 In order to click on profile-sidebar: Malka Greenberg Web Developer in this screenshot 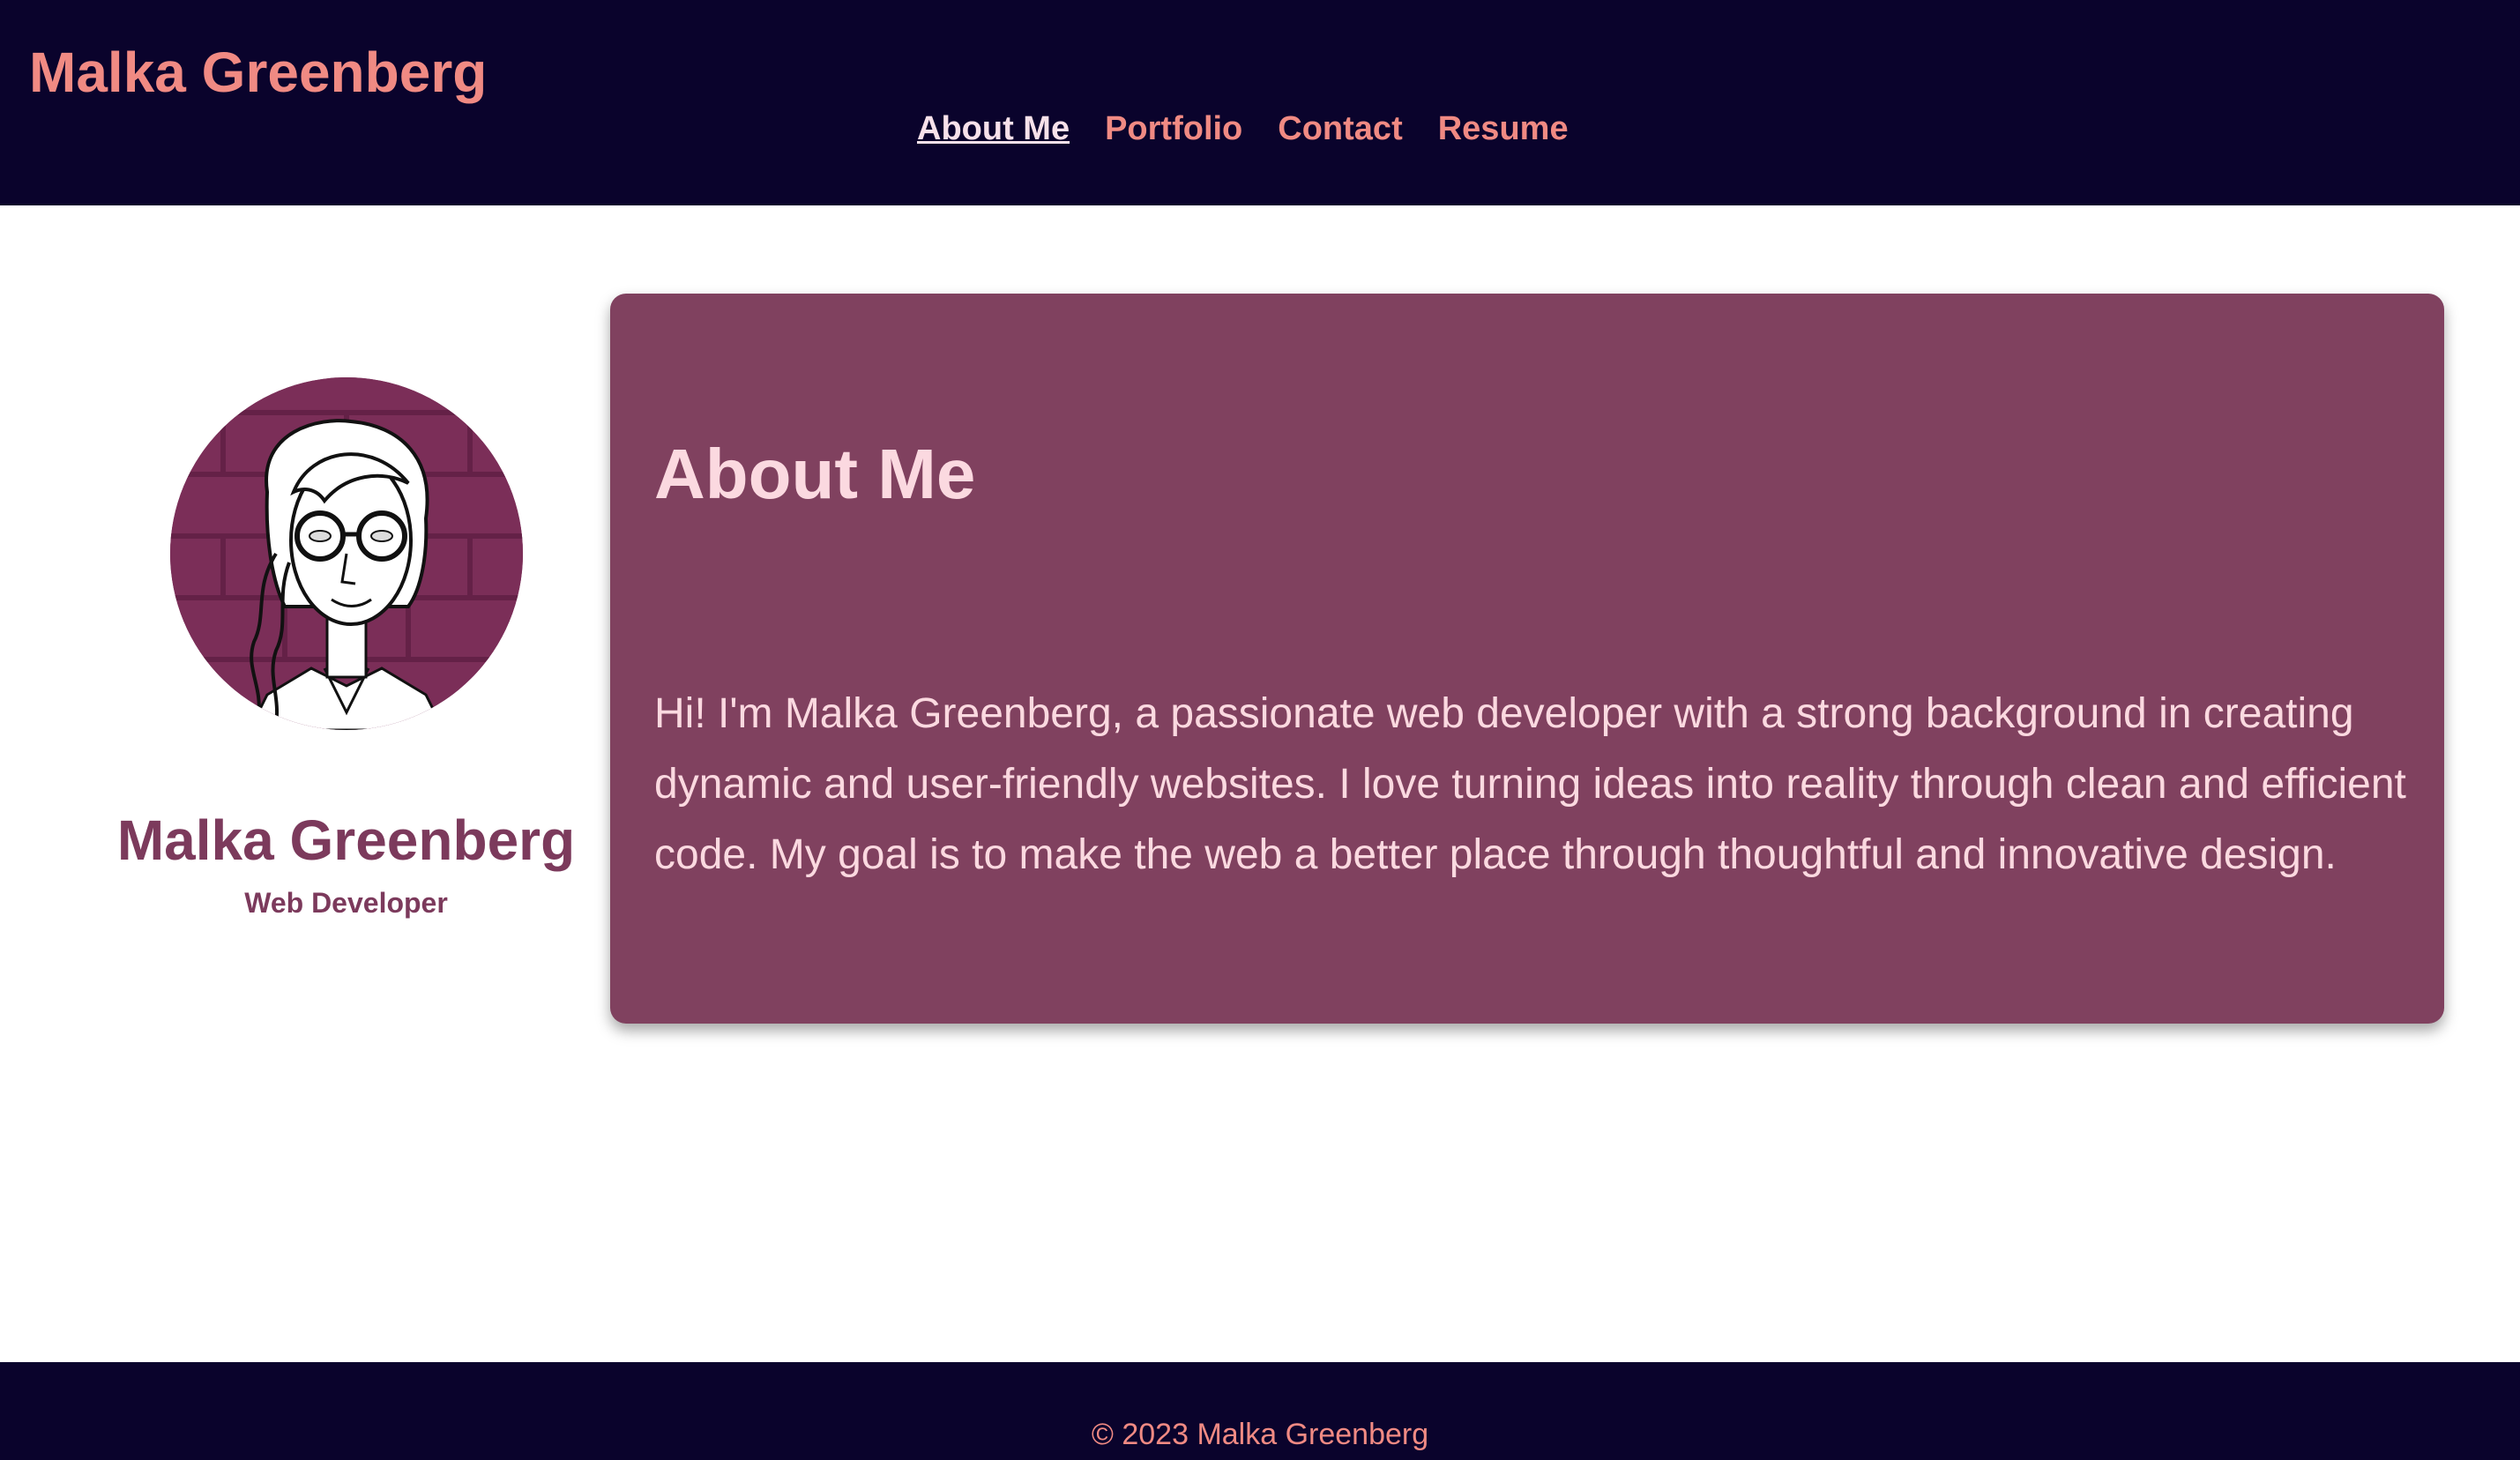, I will do `click(346, 649)`.